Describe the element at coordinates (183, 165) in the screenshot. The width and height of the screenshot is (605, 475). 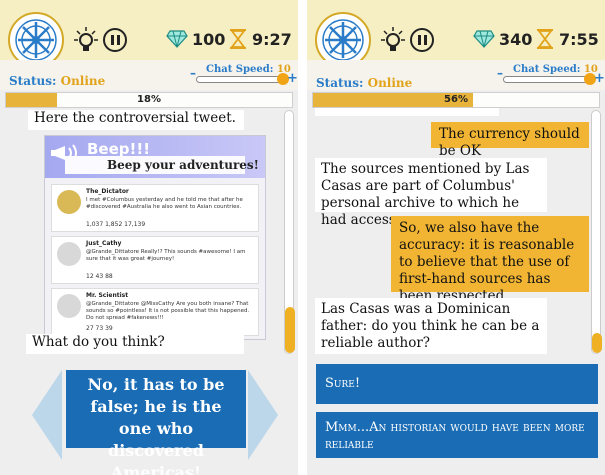
I see `tweet-app-subtitle: Beep your adventures!` at that location.